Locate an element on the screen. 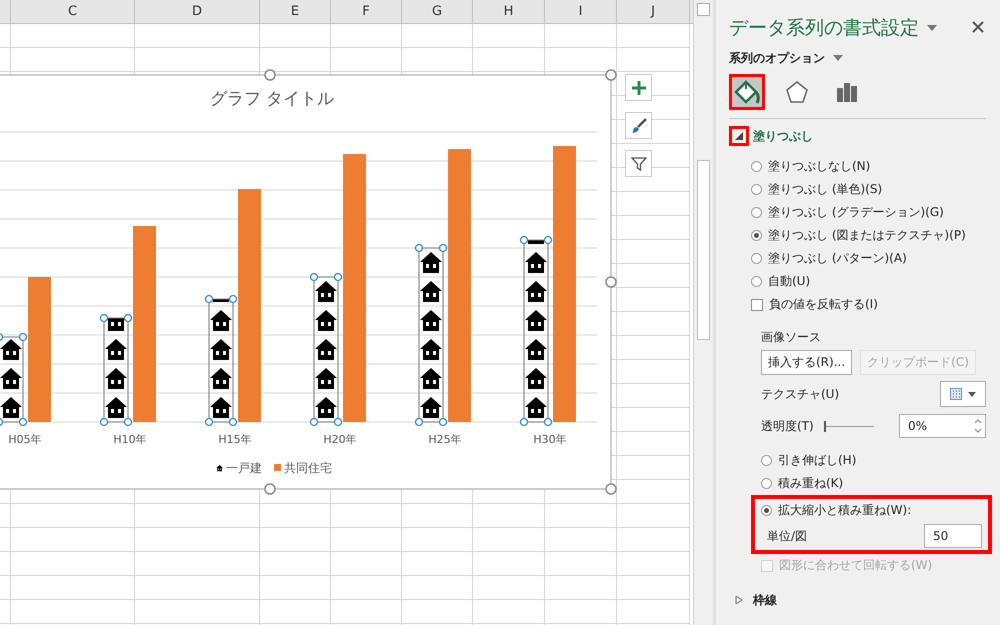  transparency-slider is located at coordinates (849, 426).